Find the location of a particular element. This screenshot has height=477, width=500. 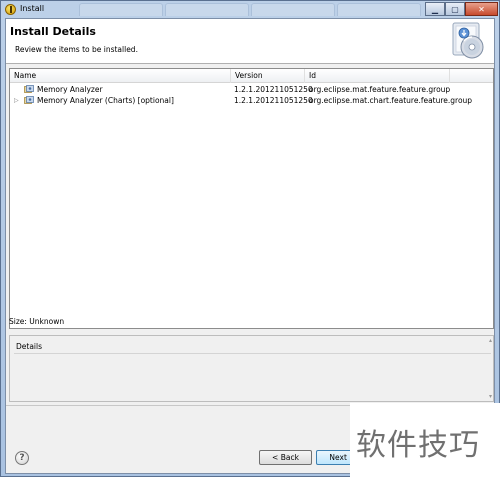

maximize-icon: ▢ is located at coordinates (455, 9).